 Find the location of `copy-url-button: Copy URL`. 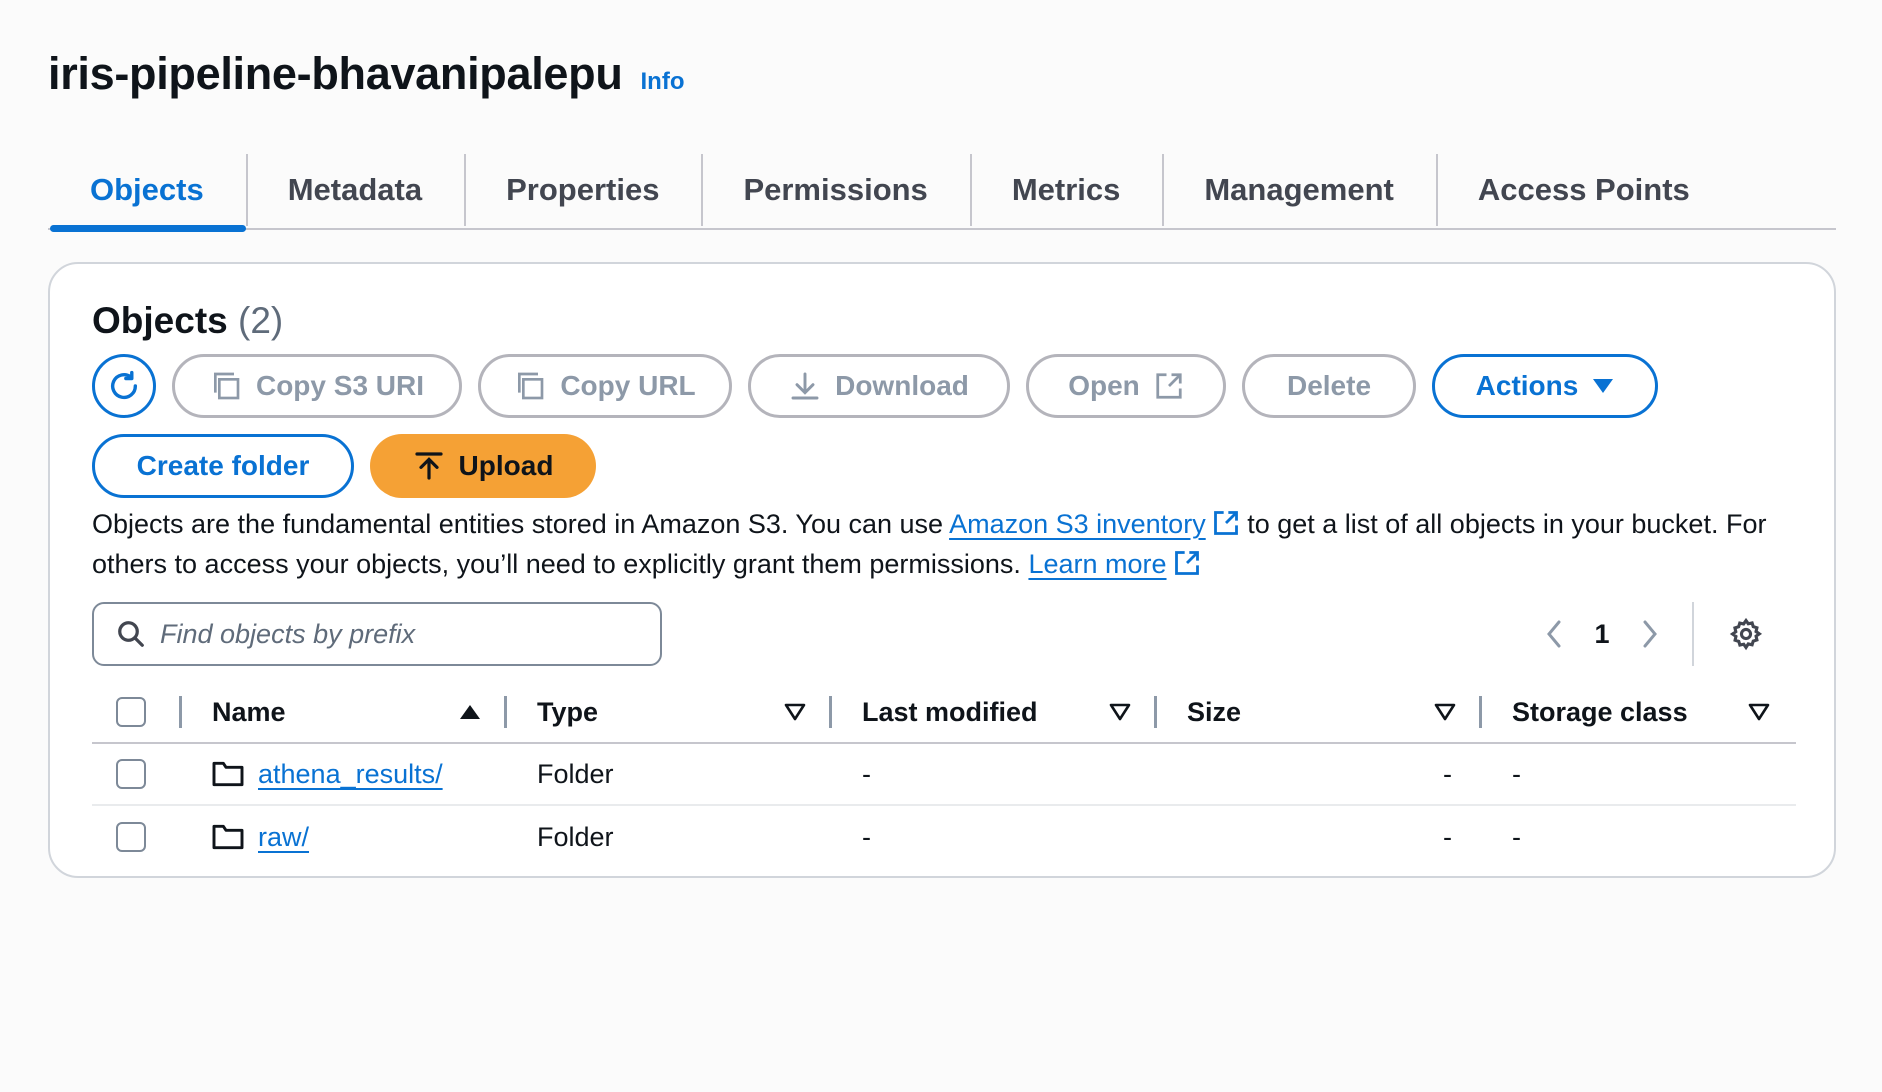

copy-url-button: Copy URL is located at coordinates (605, 386).